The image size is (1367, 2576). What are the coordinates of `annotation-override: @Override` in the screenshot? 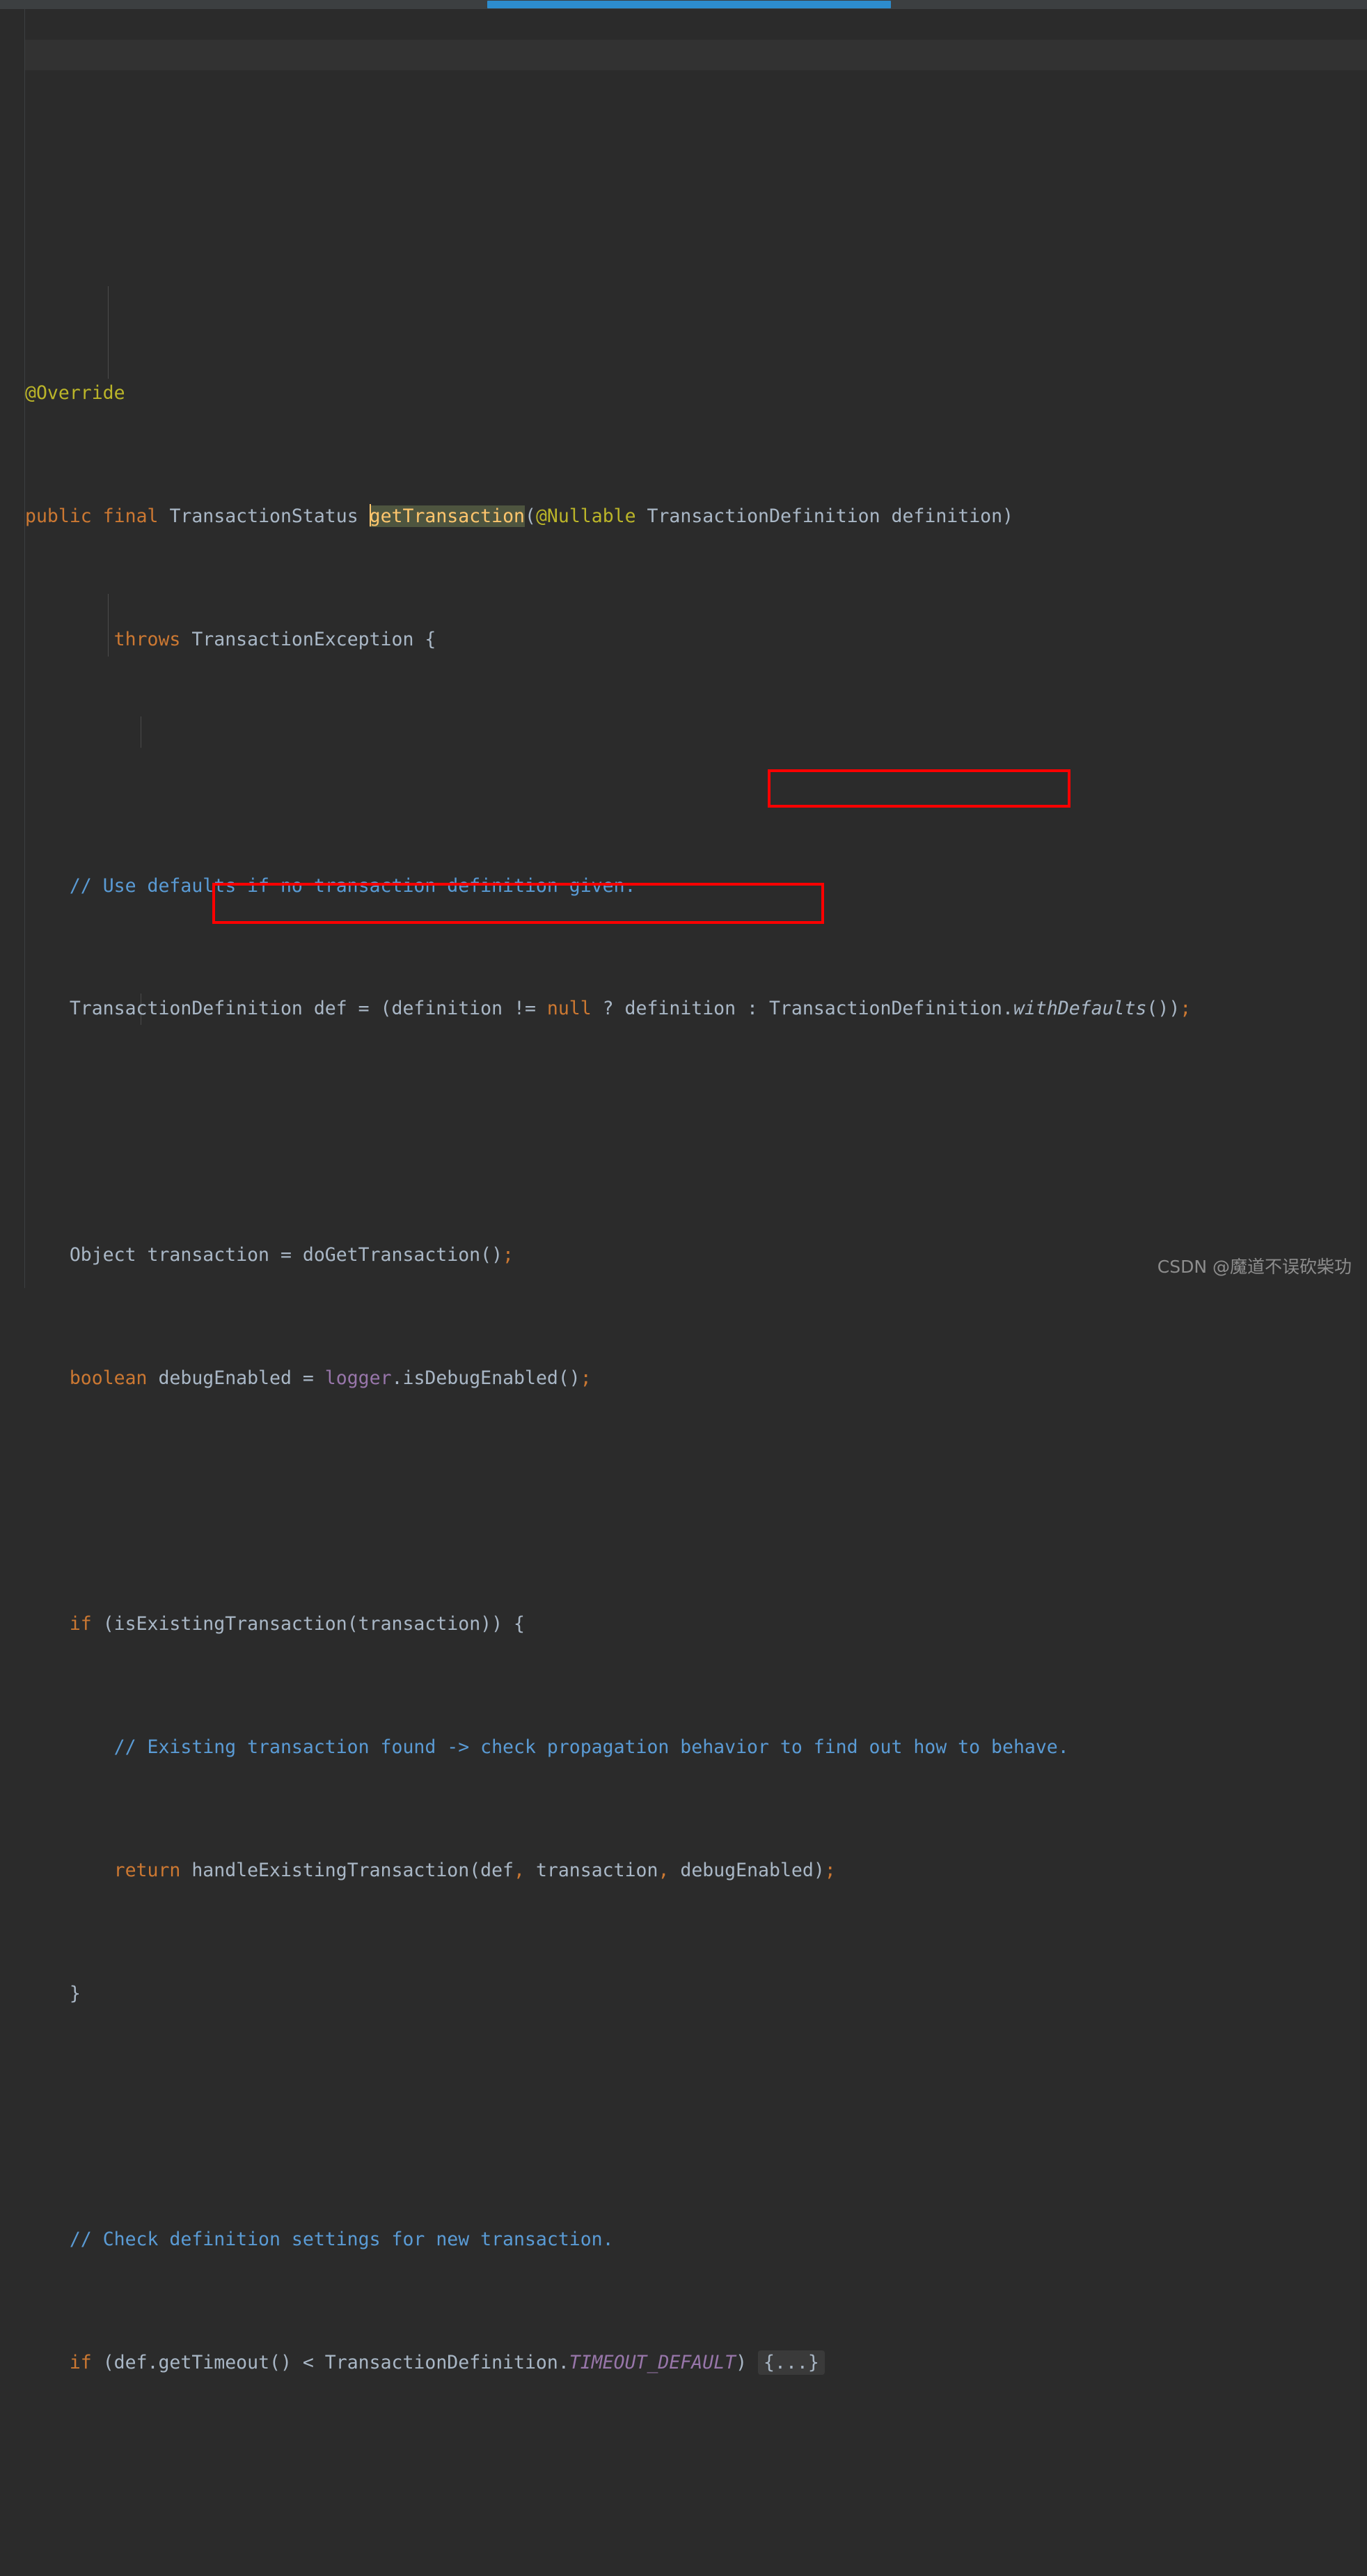 It's located at (75, 393).